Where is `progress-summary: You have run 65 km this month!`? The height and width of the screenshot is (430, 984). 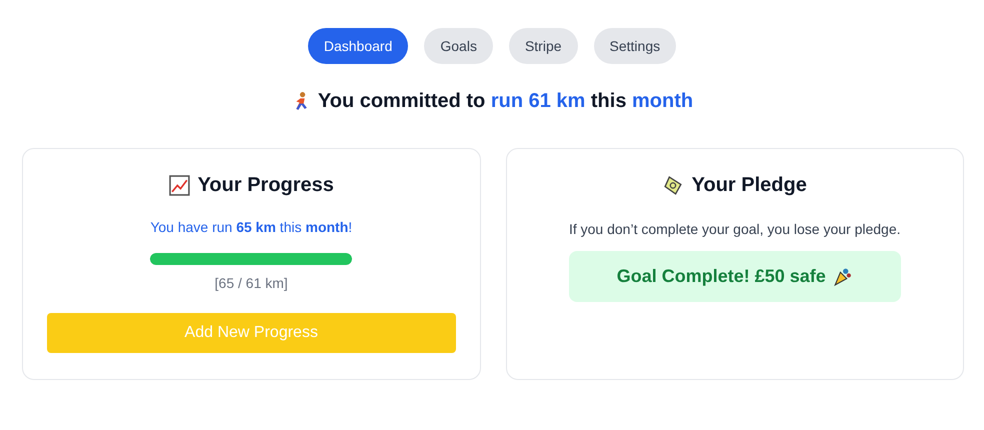
progress-summary: You have run 65 km this month! is located at coordinates (251, 227).